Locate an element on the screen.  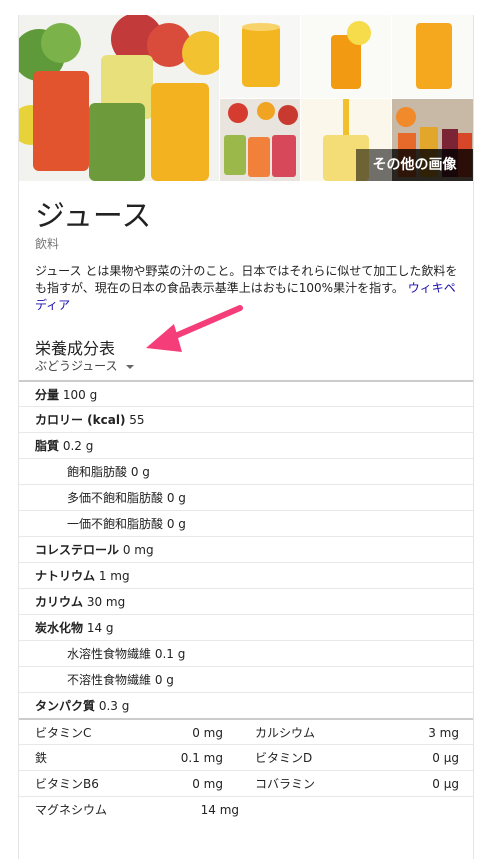
nutrition-row: 多価不飽和脂肪酸 0 g is located at coordinates (246, 497).